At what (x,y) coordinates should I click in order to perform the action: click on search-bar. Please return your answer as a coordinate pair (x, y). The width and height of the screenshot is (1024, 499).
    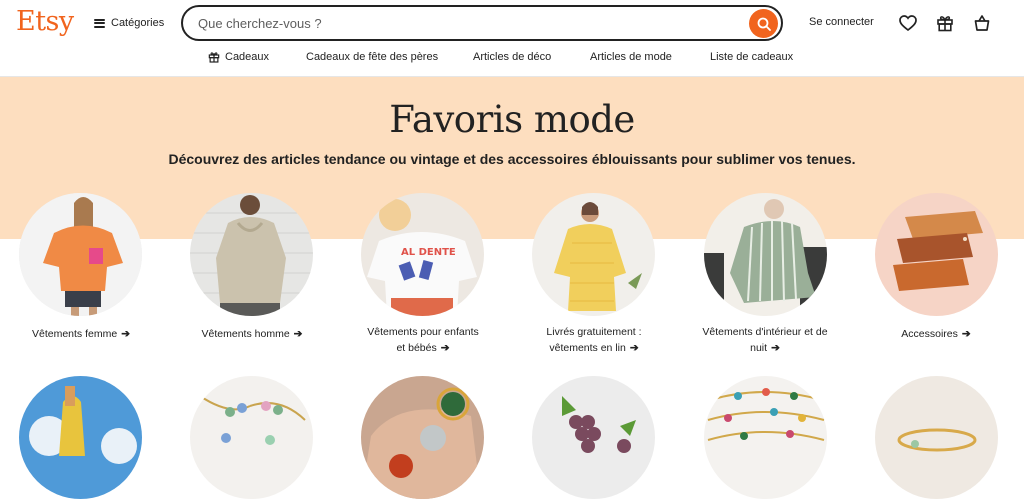
    Looking at the image, I should click on (482, 23).